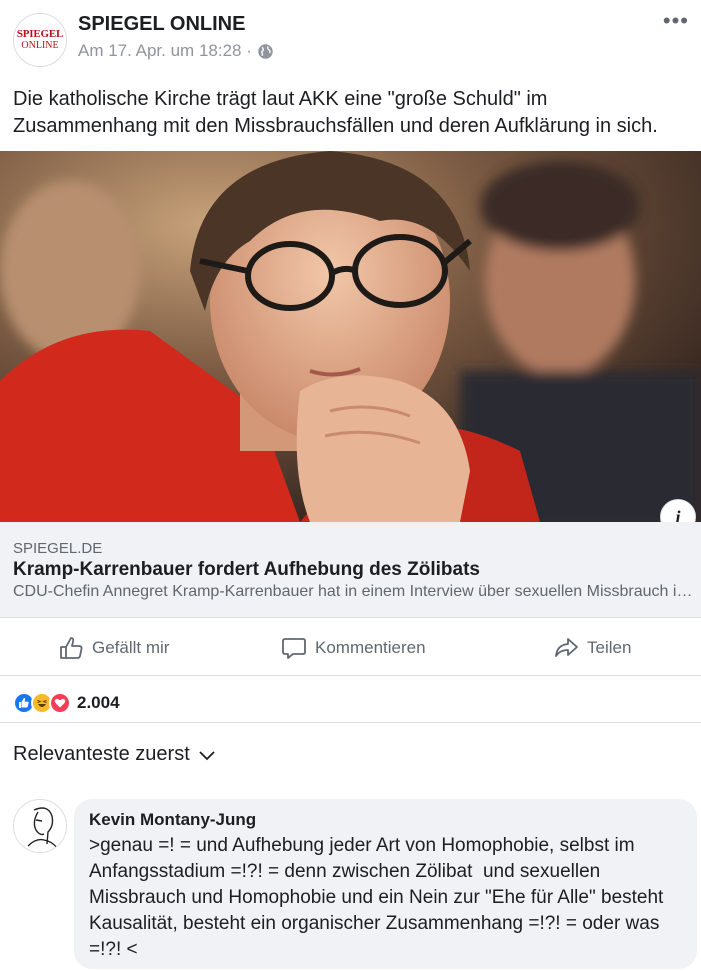 This screenshot has height=971, width=701. What do you see at coordinates (609, 647) in the screenshot?
I see `share-label: Teilen` at bounding box center [609, 647].